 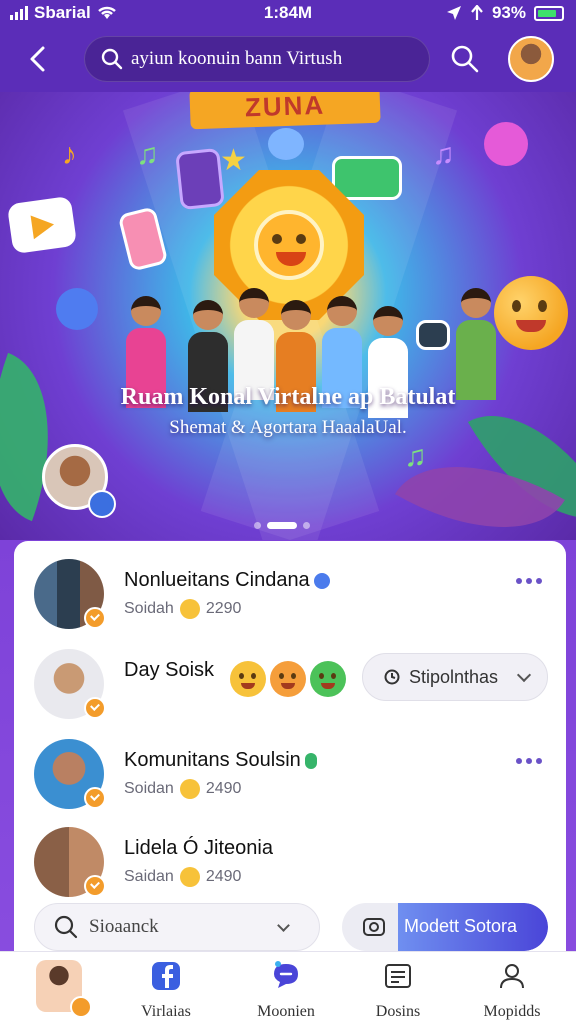 I want to click on search-bar, so click(x=257, y=59).